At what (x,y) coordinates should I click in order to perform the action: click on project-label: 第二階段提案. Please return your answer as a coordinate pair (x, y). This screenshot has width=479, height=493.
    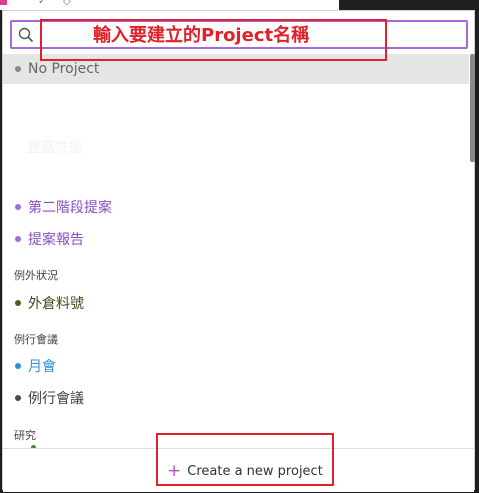
    Looking at the image, I should click on (70, 208).